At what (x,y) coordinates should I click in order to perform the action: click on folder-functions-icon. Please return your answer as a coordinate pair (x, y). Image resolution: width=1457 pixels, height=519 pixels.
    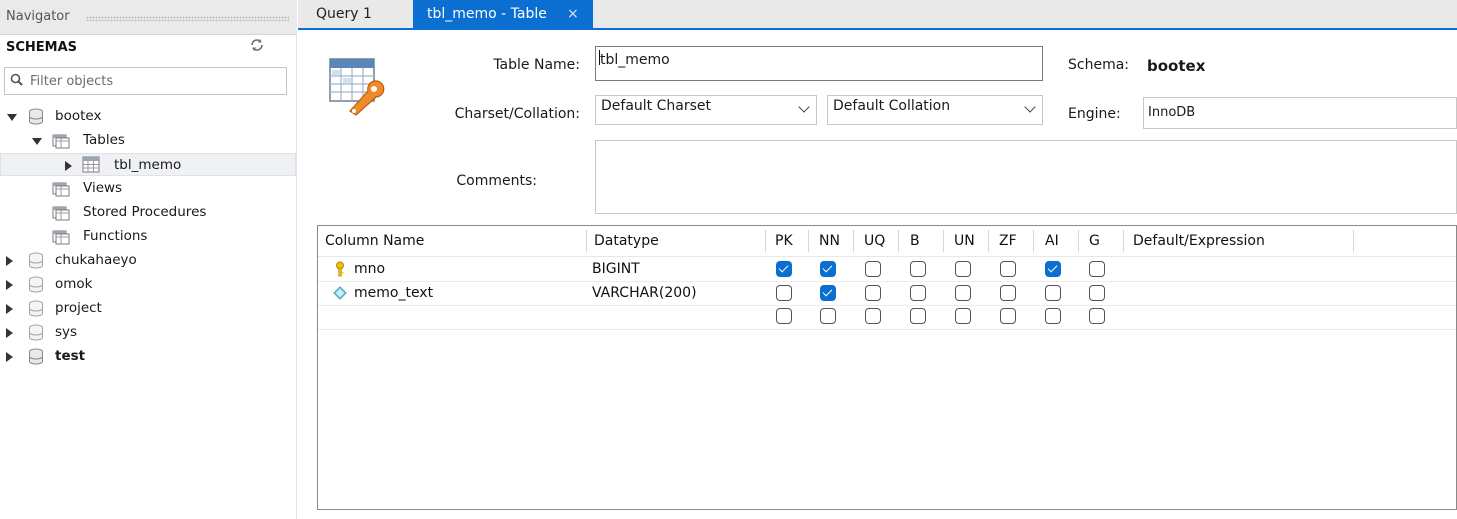
    Looking at the image, I should click on (61, 236).